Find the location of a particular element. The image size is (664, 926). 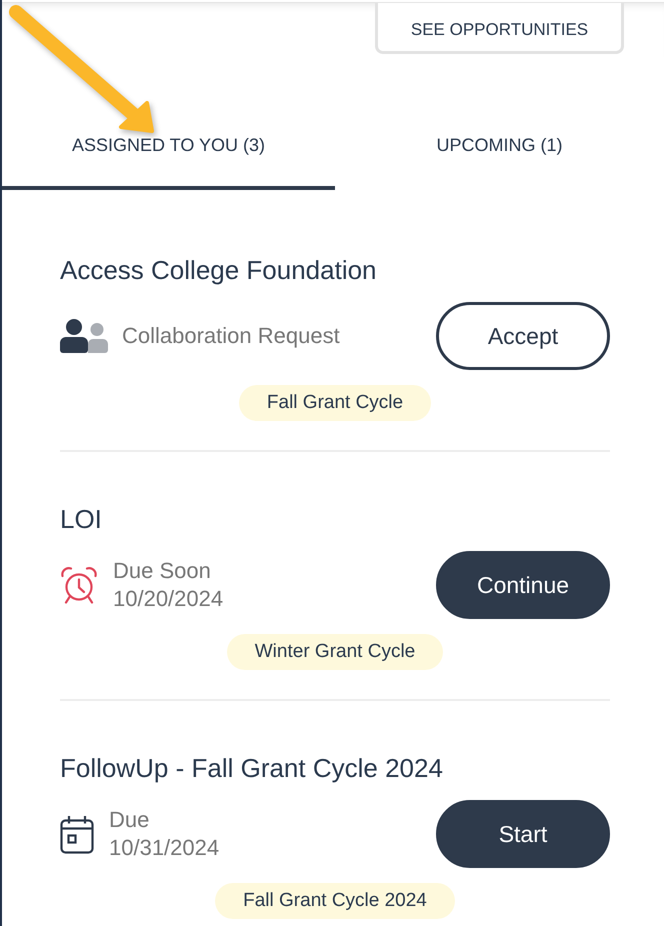

alarm-clock-icon is located at coordinates (79, 585).